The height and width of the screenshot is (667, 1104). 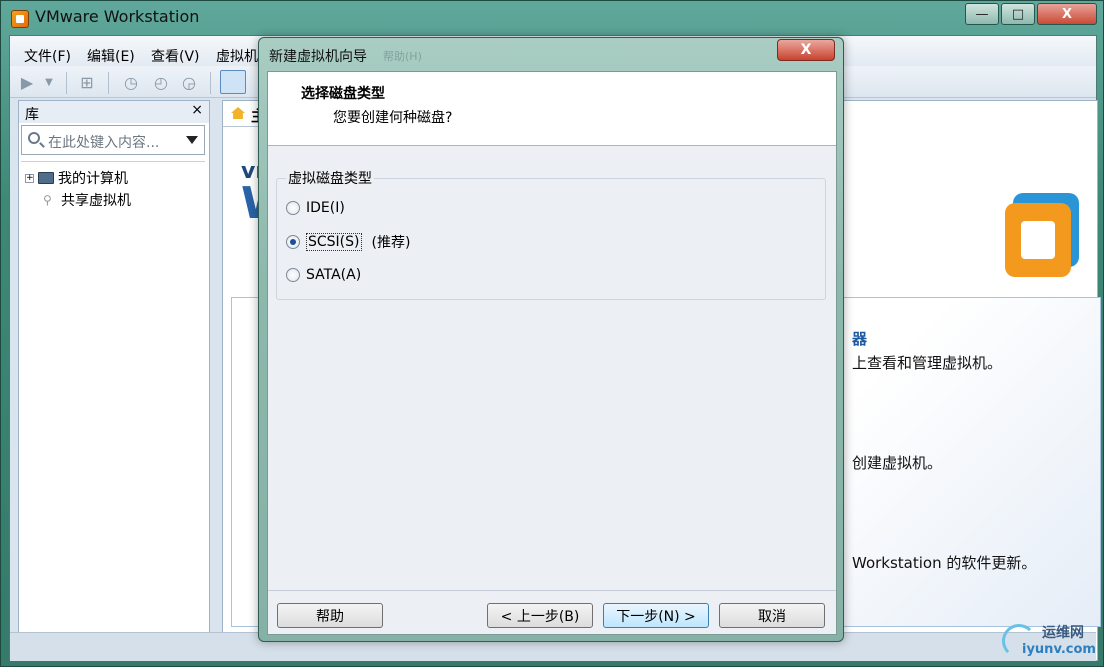 I want to click on tree-item-label: 我的计算机, so click(x=93, y=179).